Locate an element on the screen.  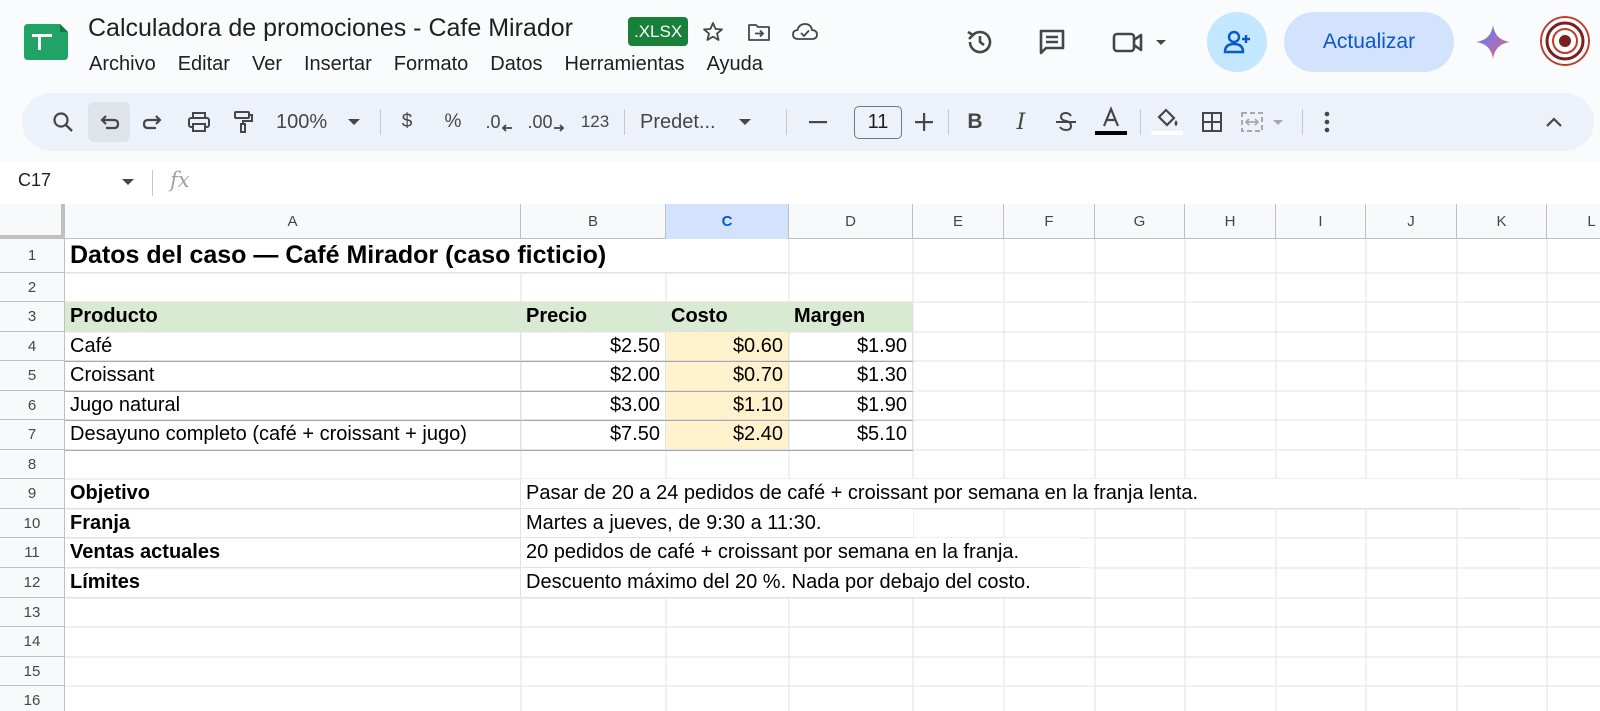
undo-icon is located at coordinates (109, 122).